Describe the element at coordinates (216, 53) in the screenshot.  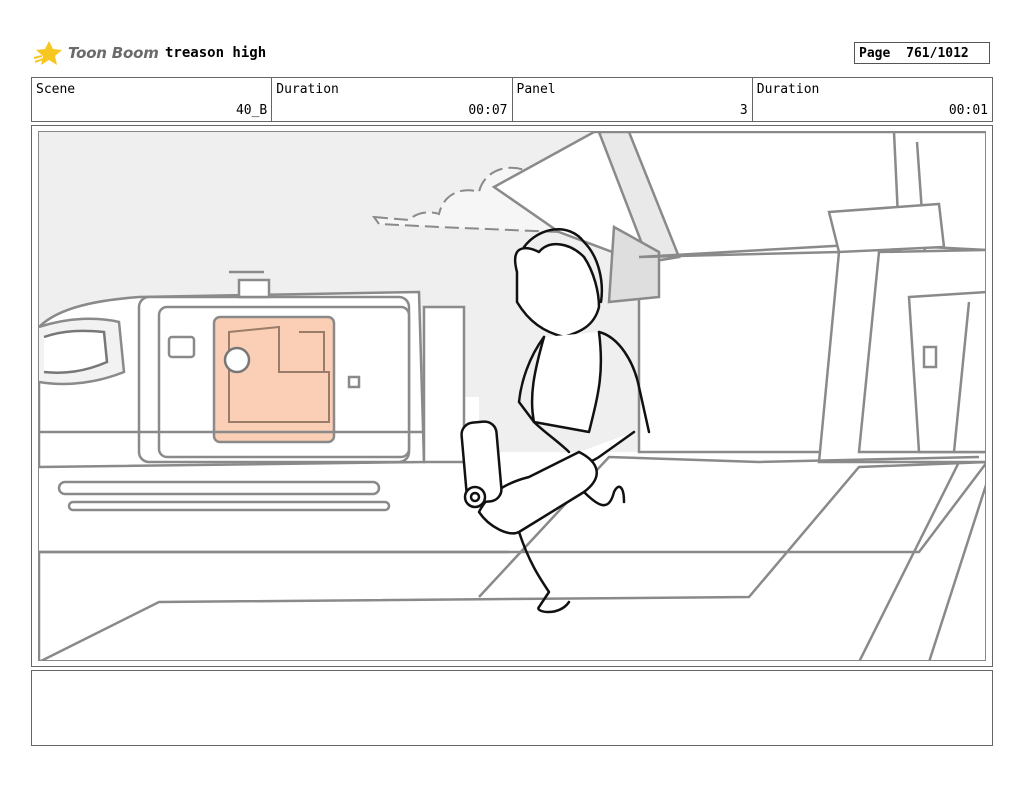
I see `project-title: treason high` at that location.